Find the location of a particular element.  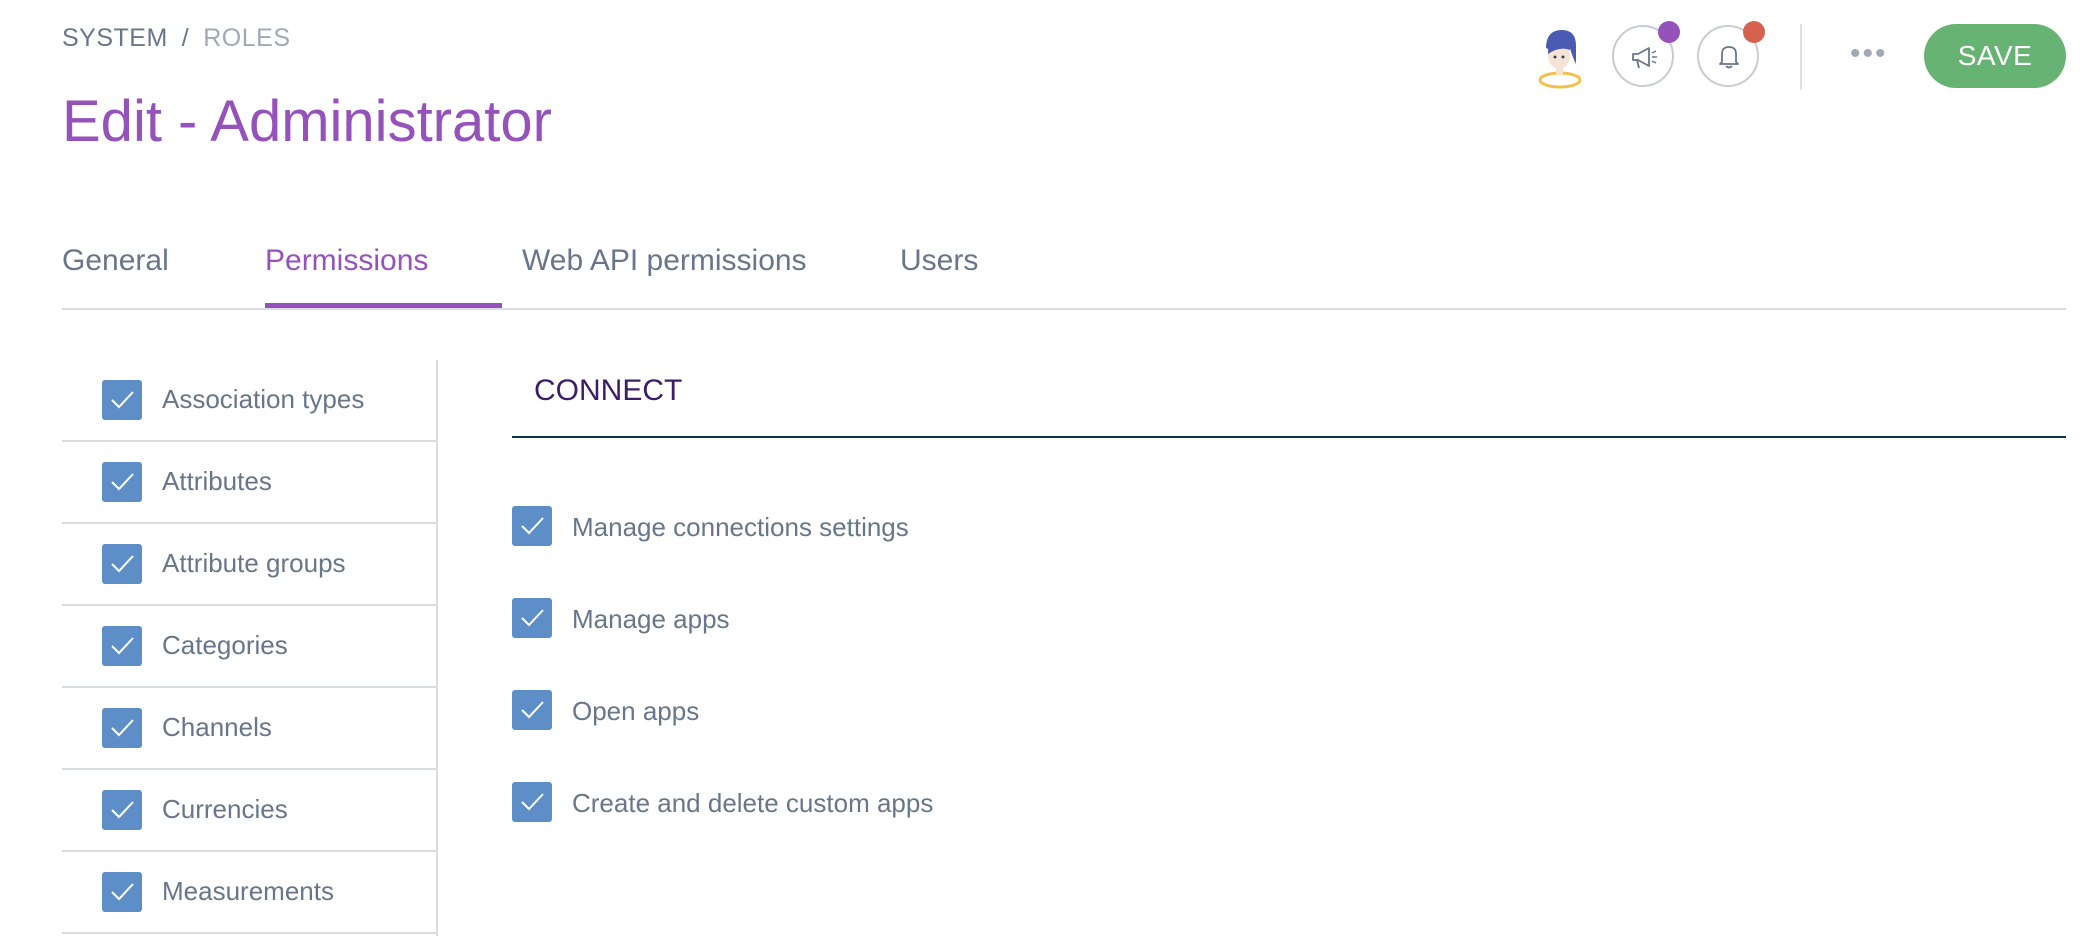

bell-icon is located at coordinates (1729, 57).